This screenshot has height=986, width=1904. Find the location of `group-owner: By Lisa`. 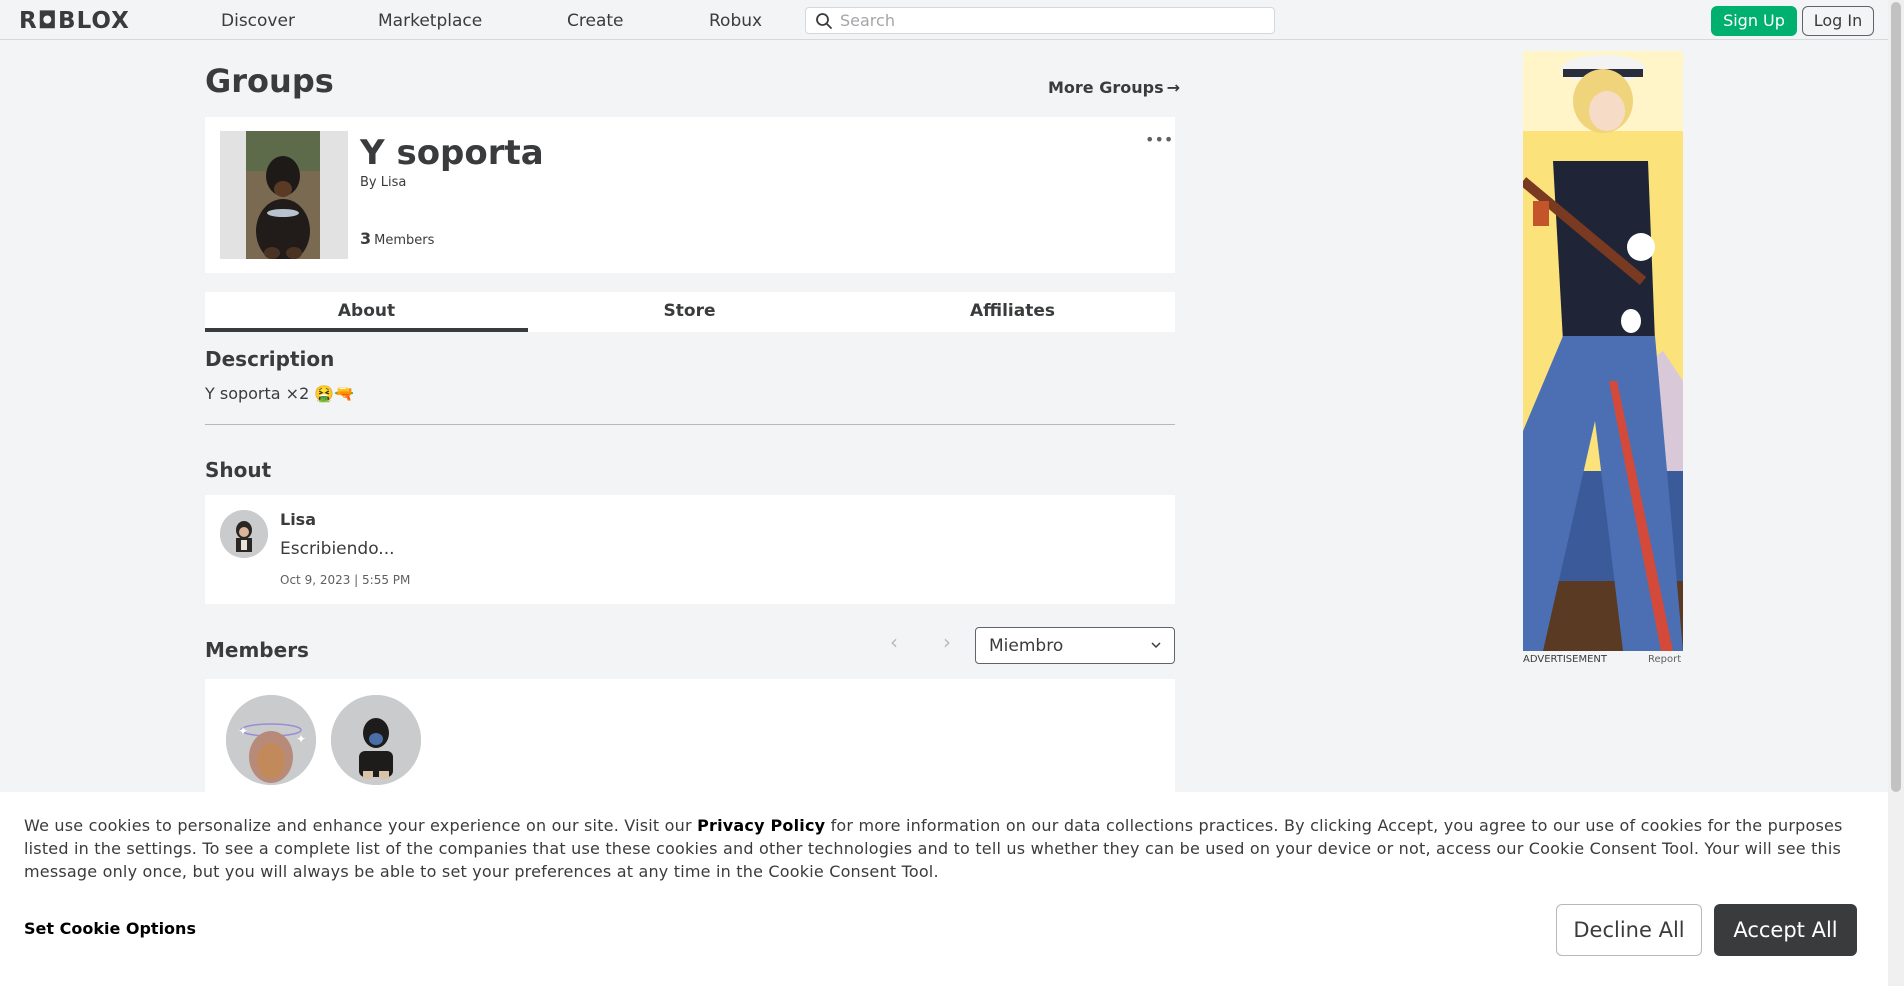

group-owner: By Lisa is located at coordinates (383, 182).